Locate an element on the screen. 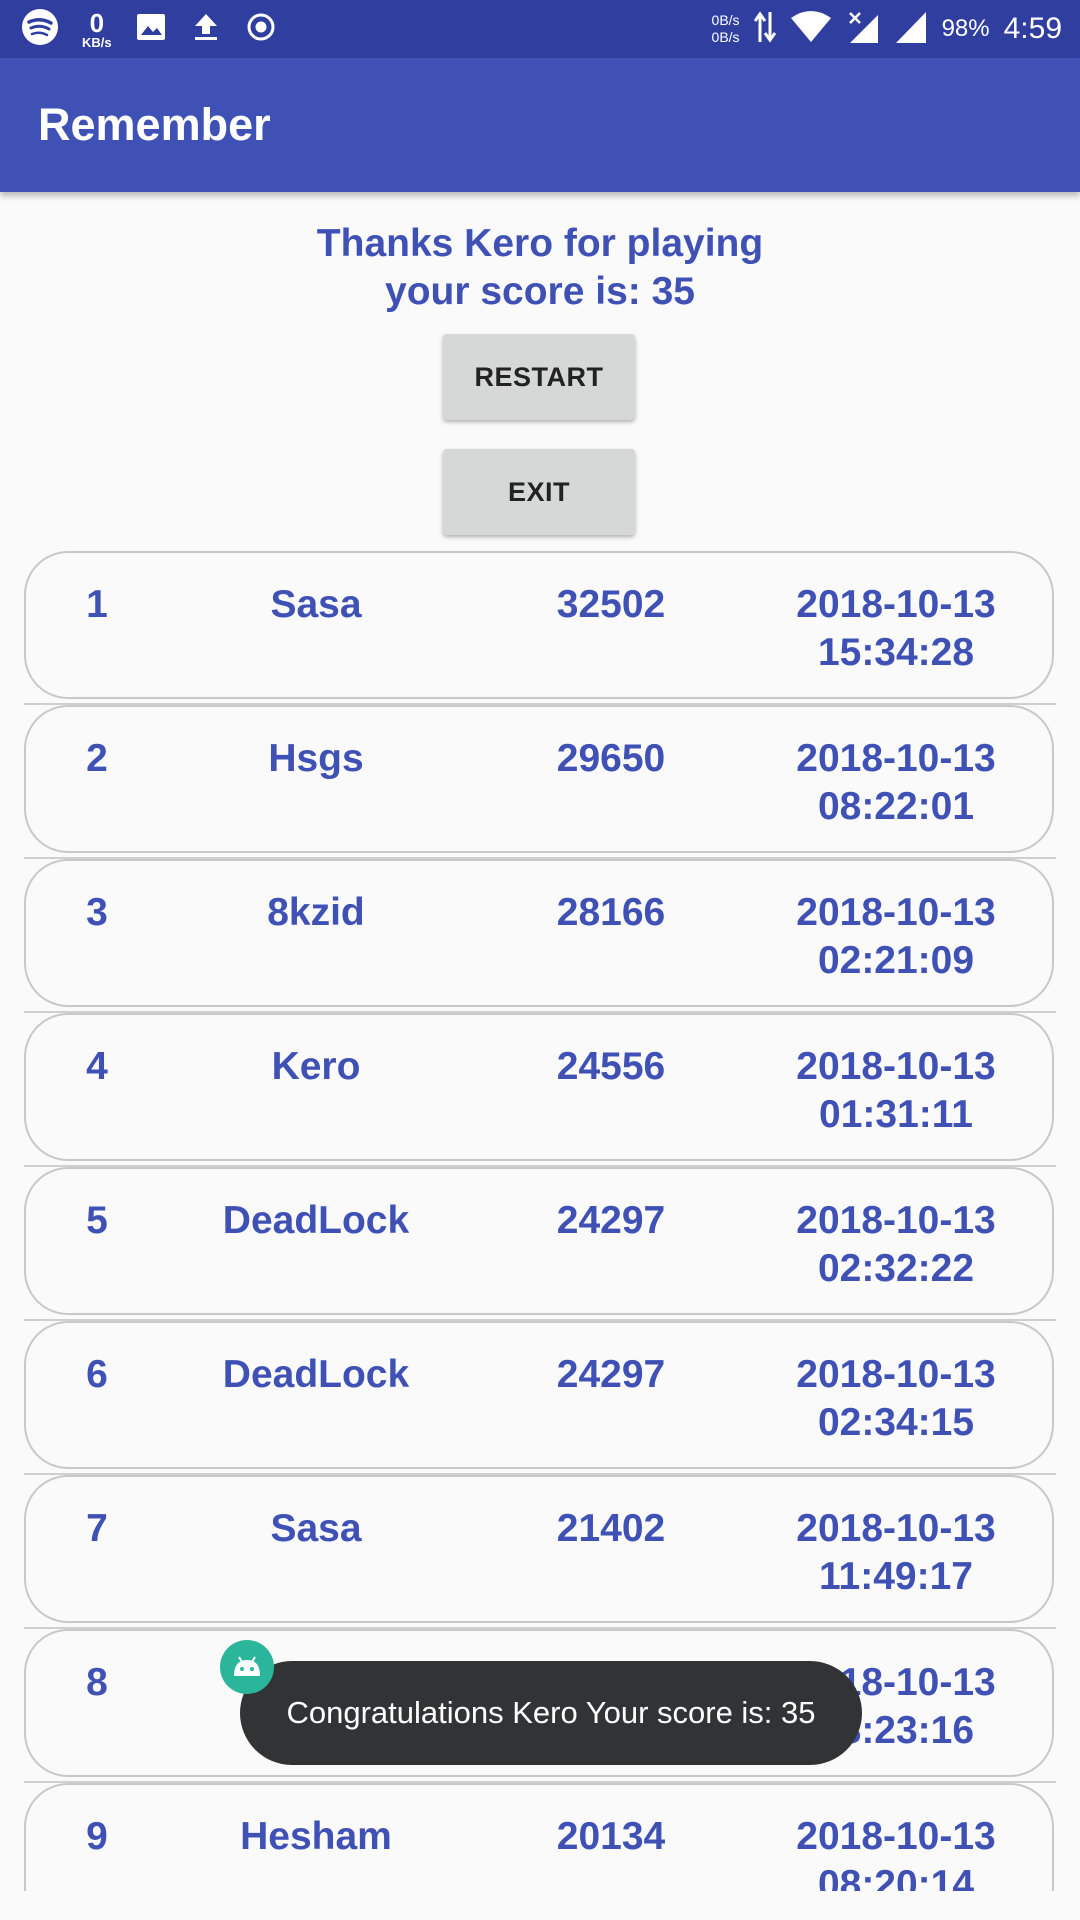 The height and width of the screenshot is (1920, 1080). time-text: 11:49:17 is located at coordinates (896, 1576).